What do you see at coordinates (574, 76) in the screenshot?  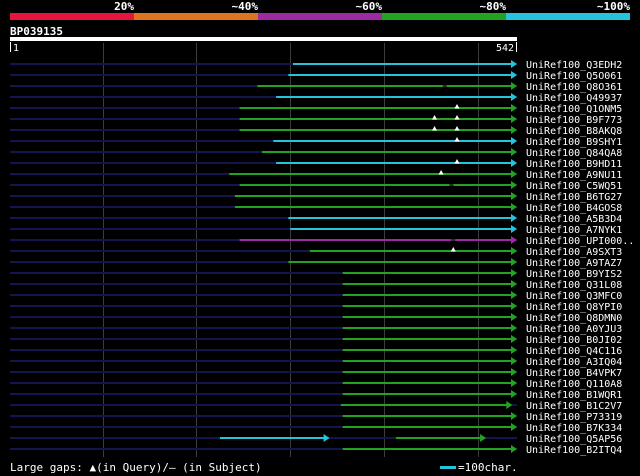 I see `alignment-label: UniRef100_Q5O061` at bounding box center [574, 76].